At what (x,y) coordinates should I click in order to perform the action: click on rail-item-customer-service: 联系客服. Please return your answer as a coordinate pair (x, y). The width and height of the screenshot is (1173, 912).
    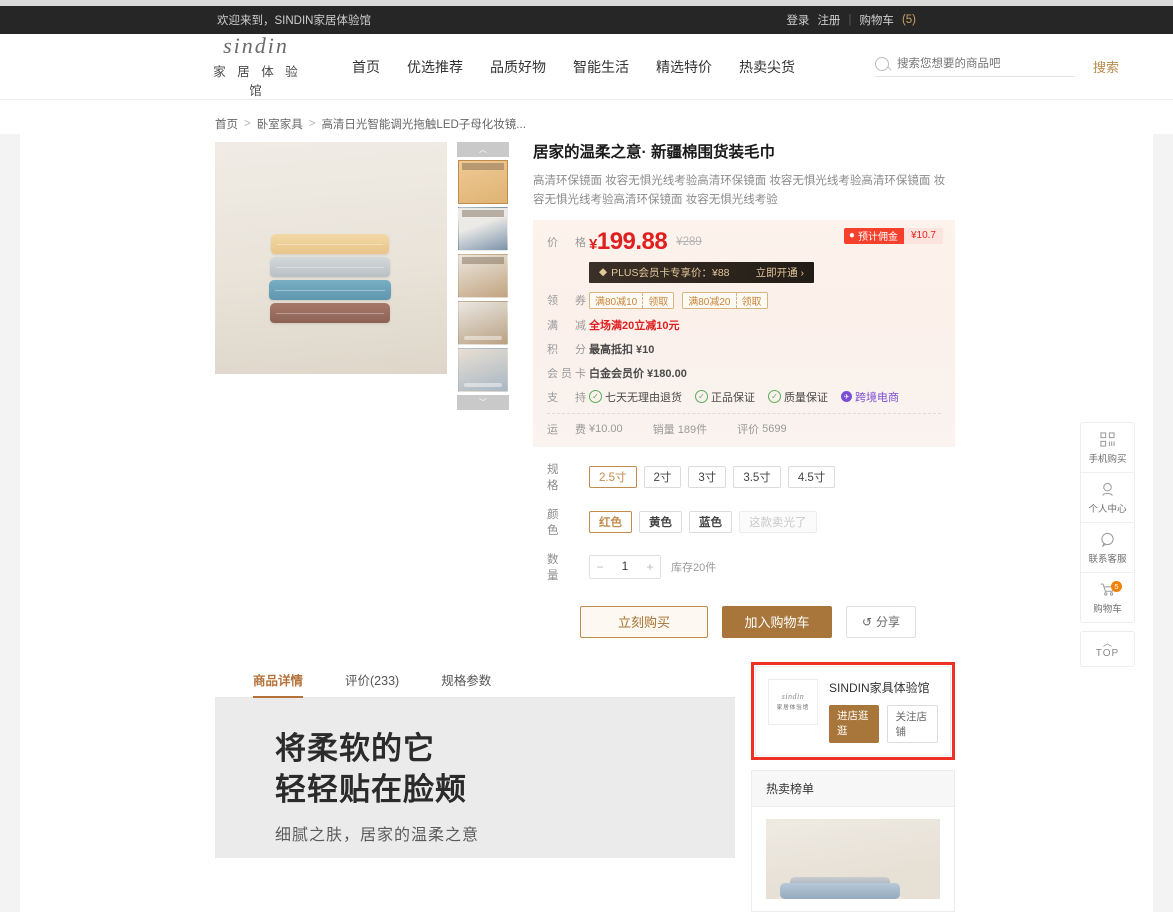
    Looking at the image, I should click on (1107, 548).